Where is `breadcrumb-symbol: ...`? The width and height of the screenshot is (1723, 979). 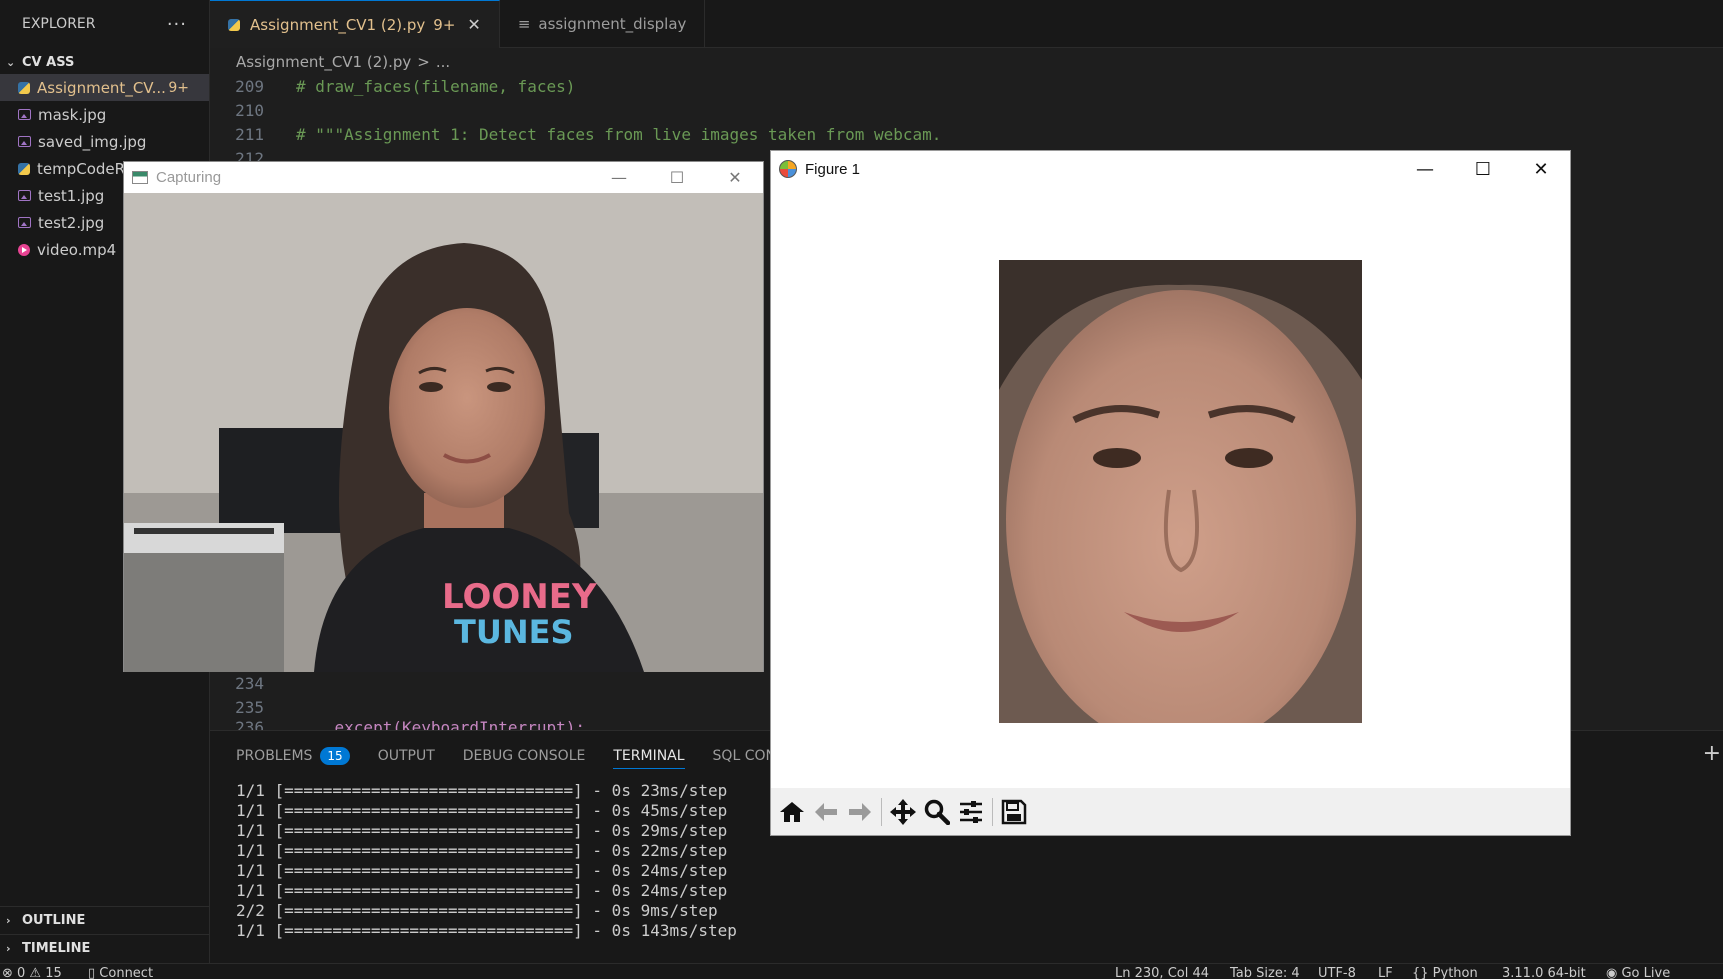
breadcrumb-symbol: ... is located at coordinates (443, 62).